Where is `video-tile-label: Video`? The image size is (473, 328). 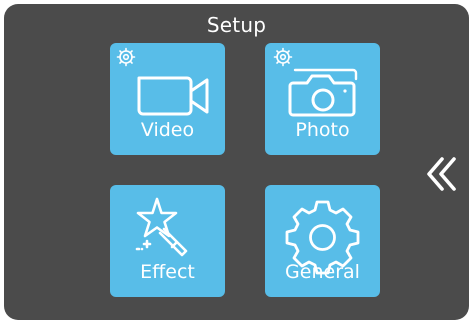
video-tile-label: Video is located at coordinates (167, 130).